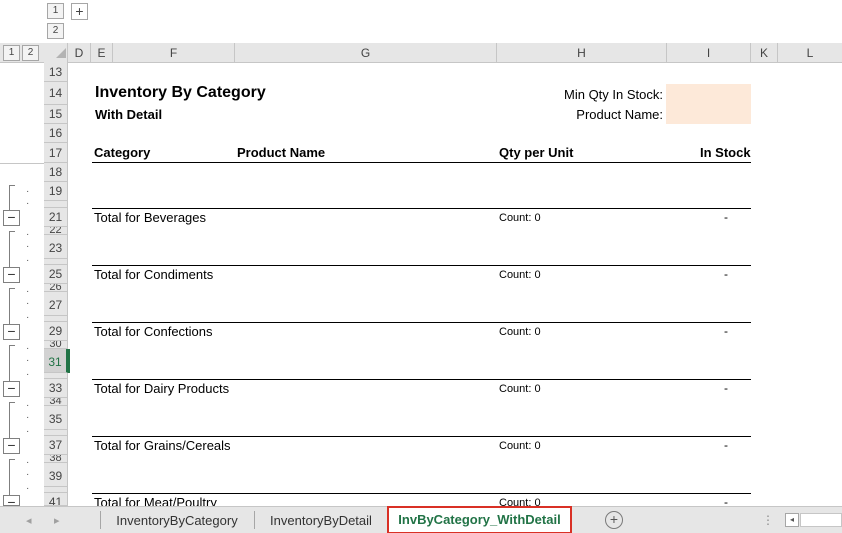 This screenshot has height=533, width=842. I want to click on select-all-triangle, so click(61, 53).